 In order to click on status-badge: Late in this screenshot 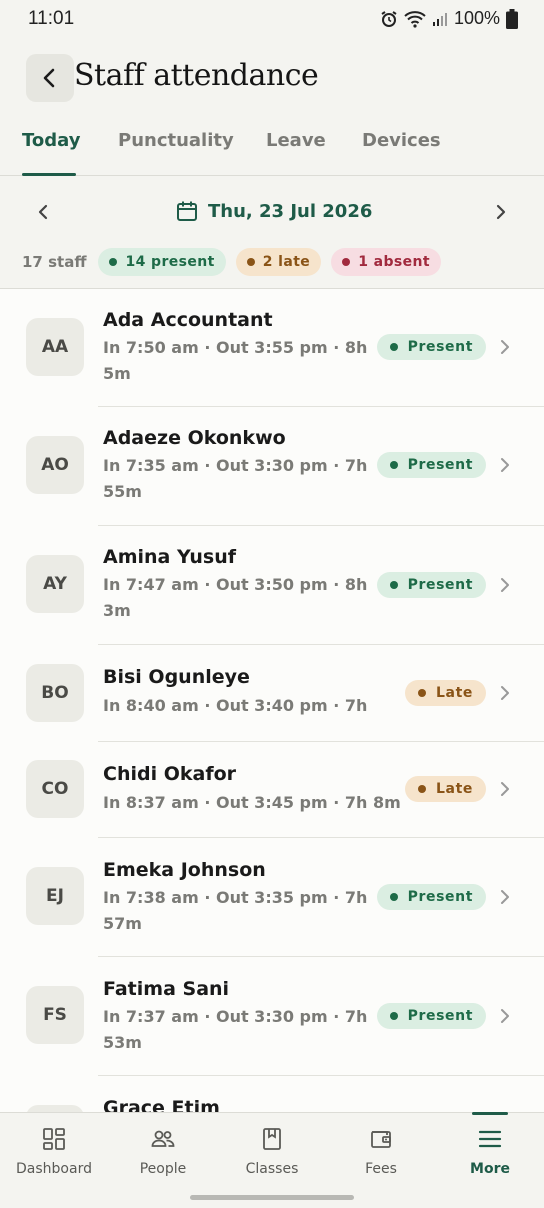, I will do `click(445, 693)`.